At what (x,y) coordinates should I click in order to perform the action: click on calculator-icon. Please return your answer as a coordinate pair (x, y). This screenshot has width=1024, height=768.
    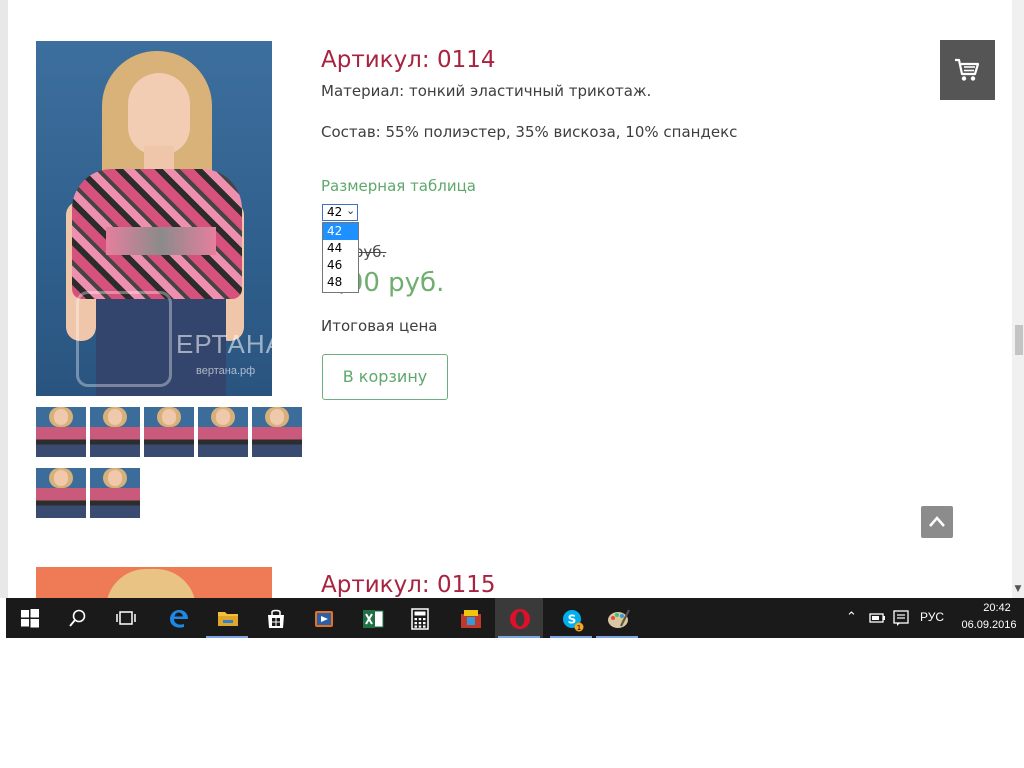
    Looking at the image, I should click on (420, 619).